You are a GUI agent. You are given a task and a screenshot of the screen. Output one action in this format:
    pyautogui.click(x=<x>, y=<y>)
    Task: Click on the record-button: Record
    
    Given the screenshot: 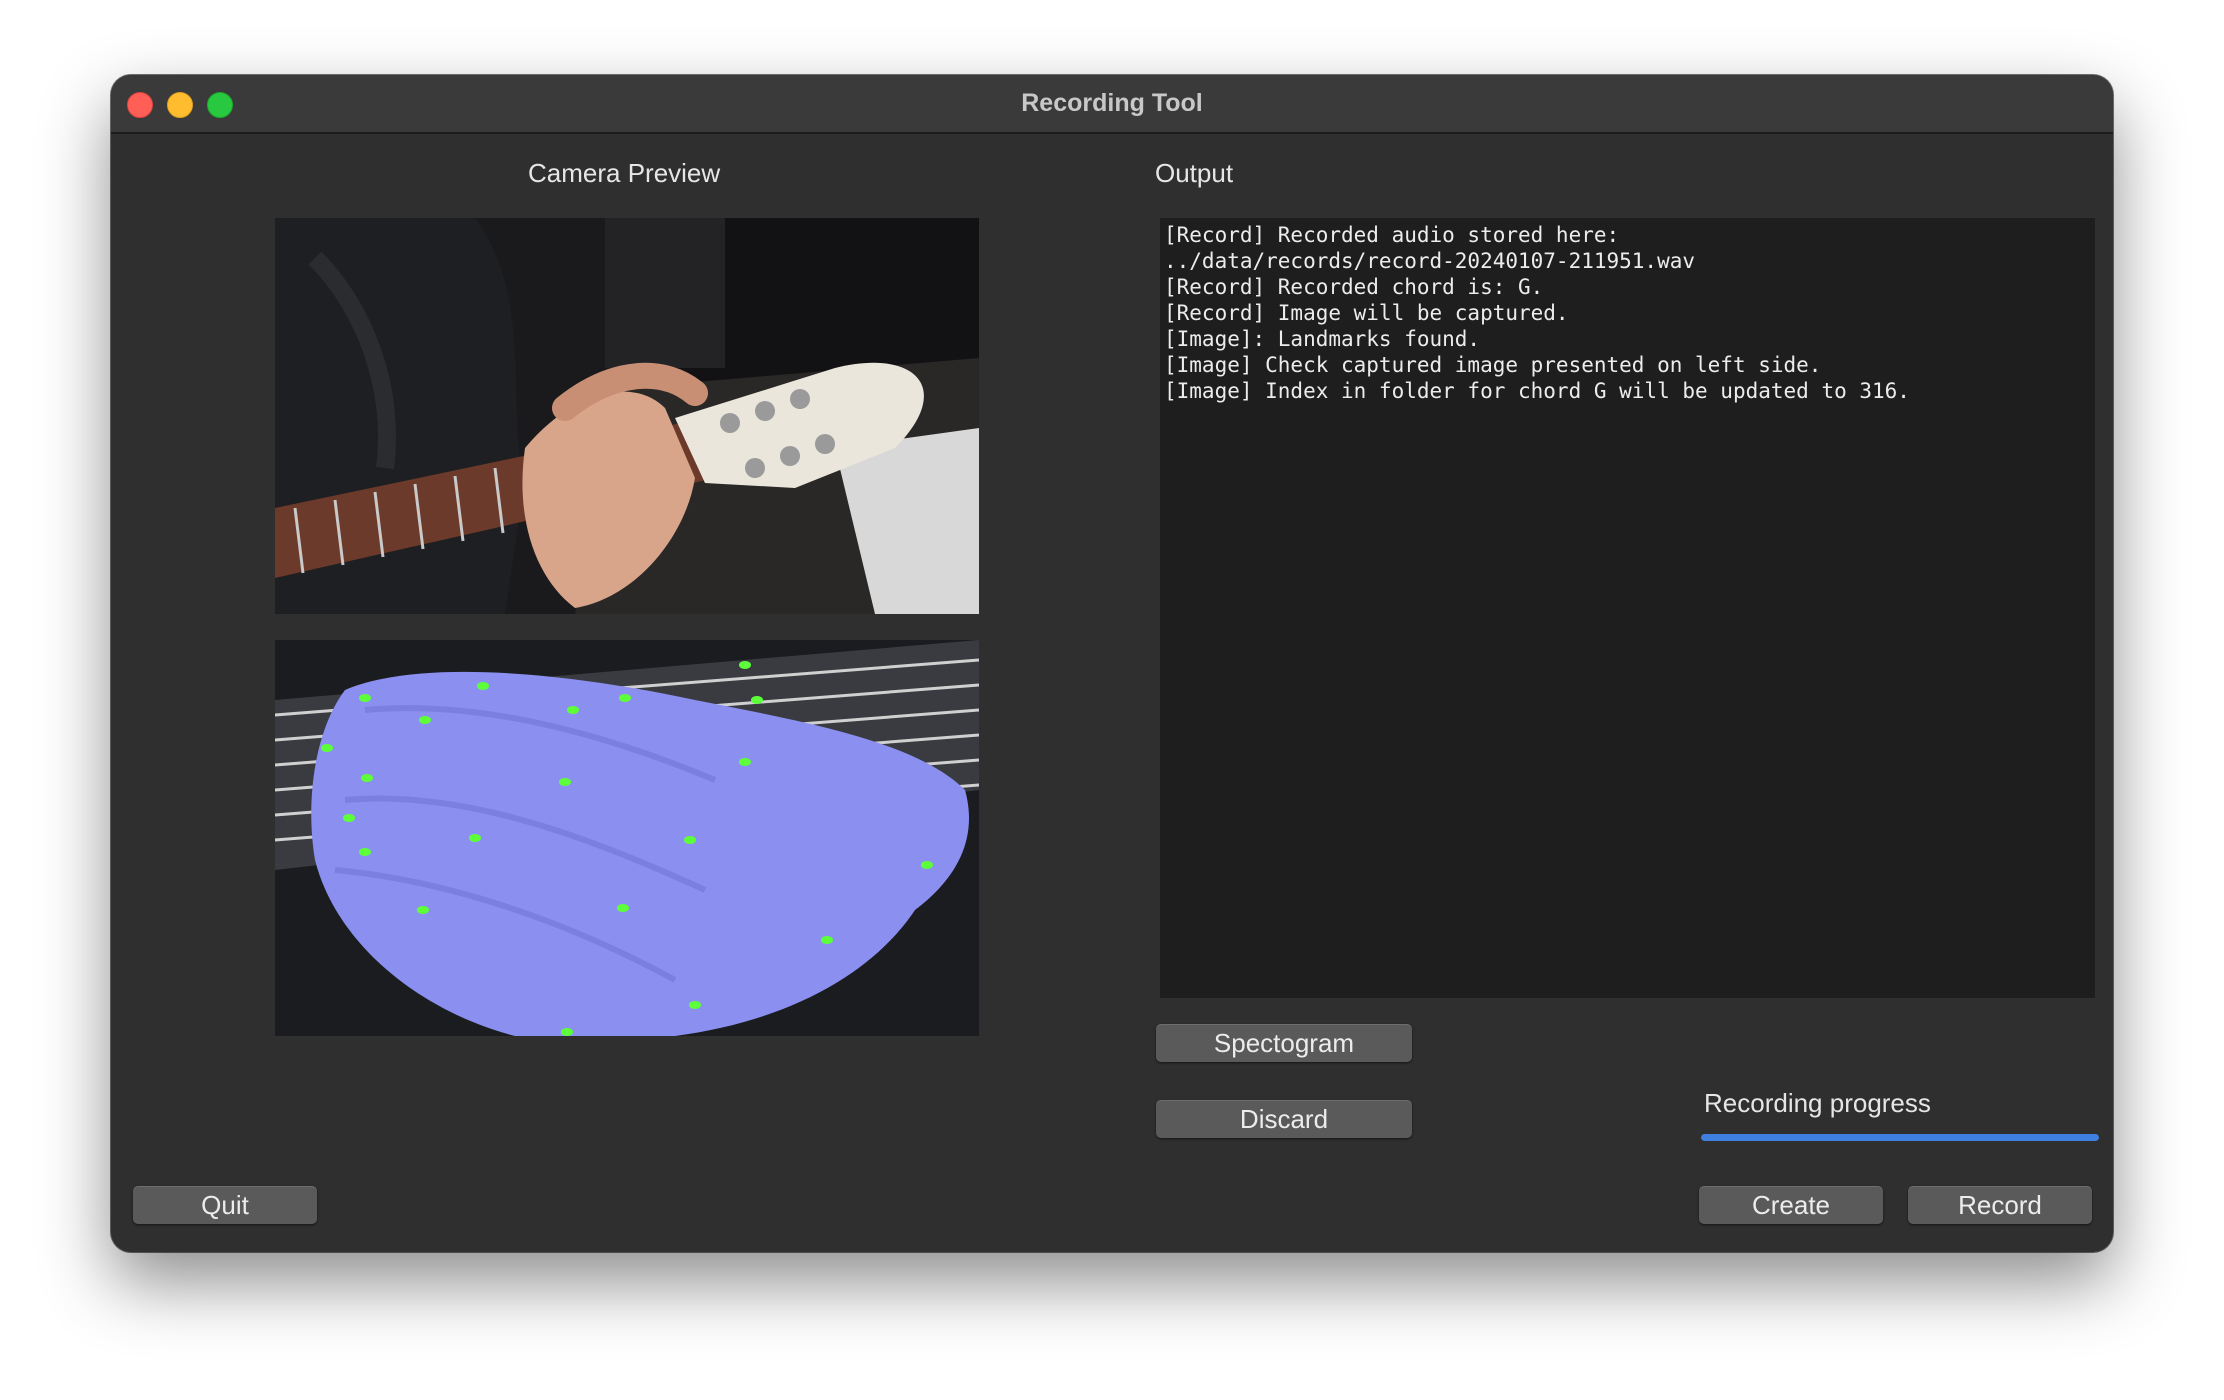 What is the action you would take?
    pyautogui.click(x=2000, y=1205)
    